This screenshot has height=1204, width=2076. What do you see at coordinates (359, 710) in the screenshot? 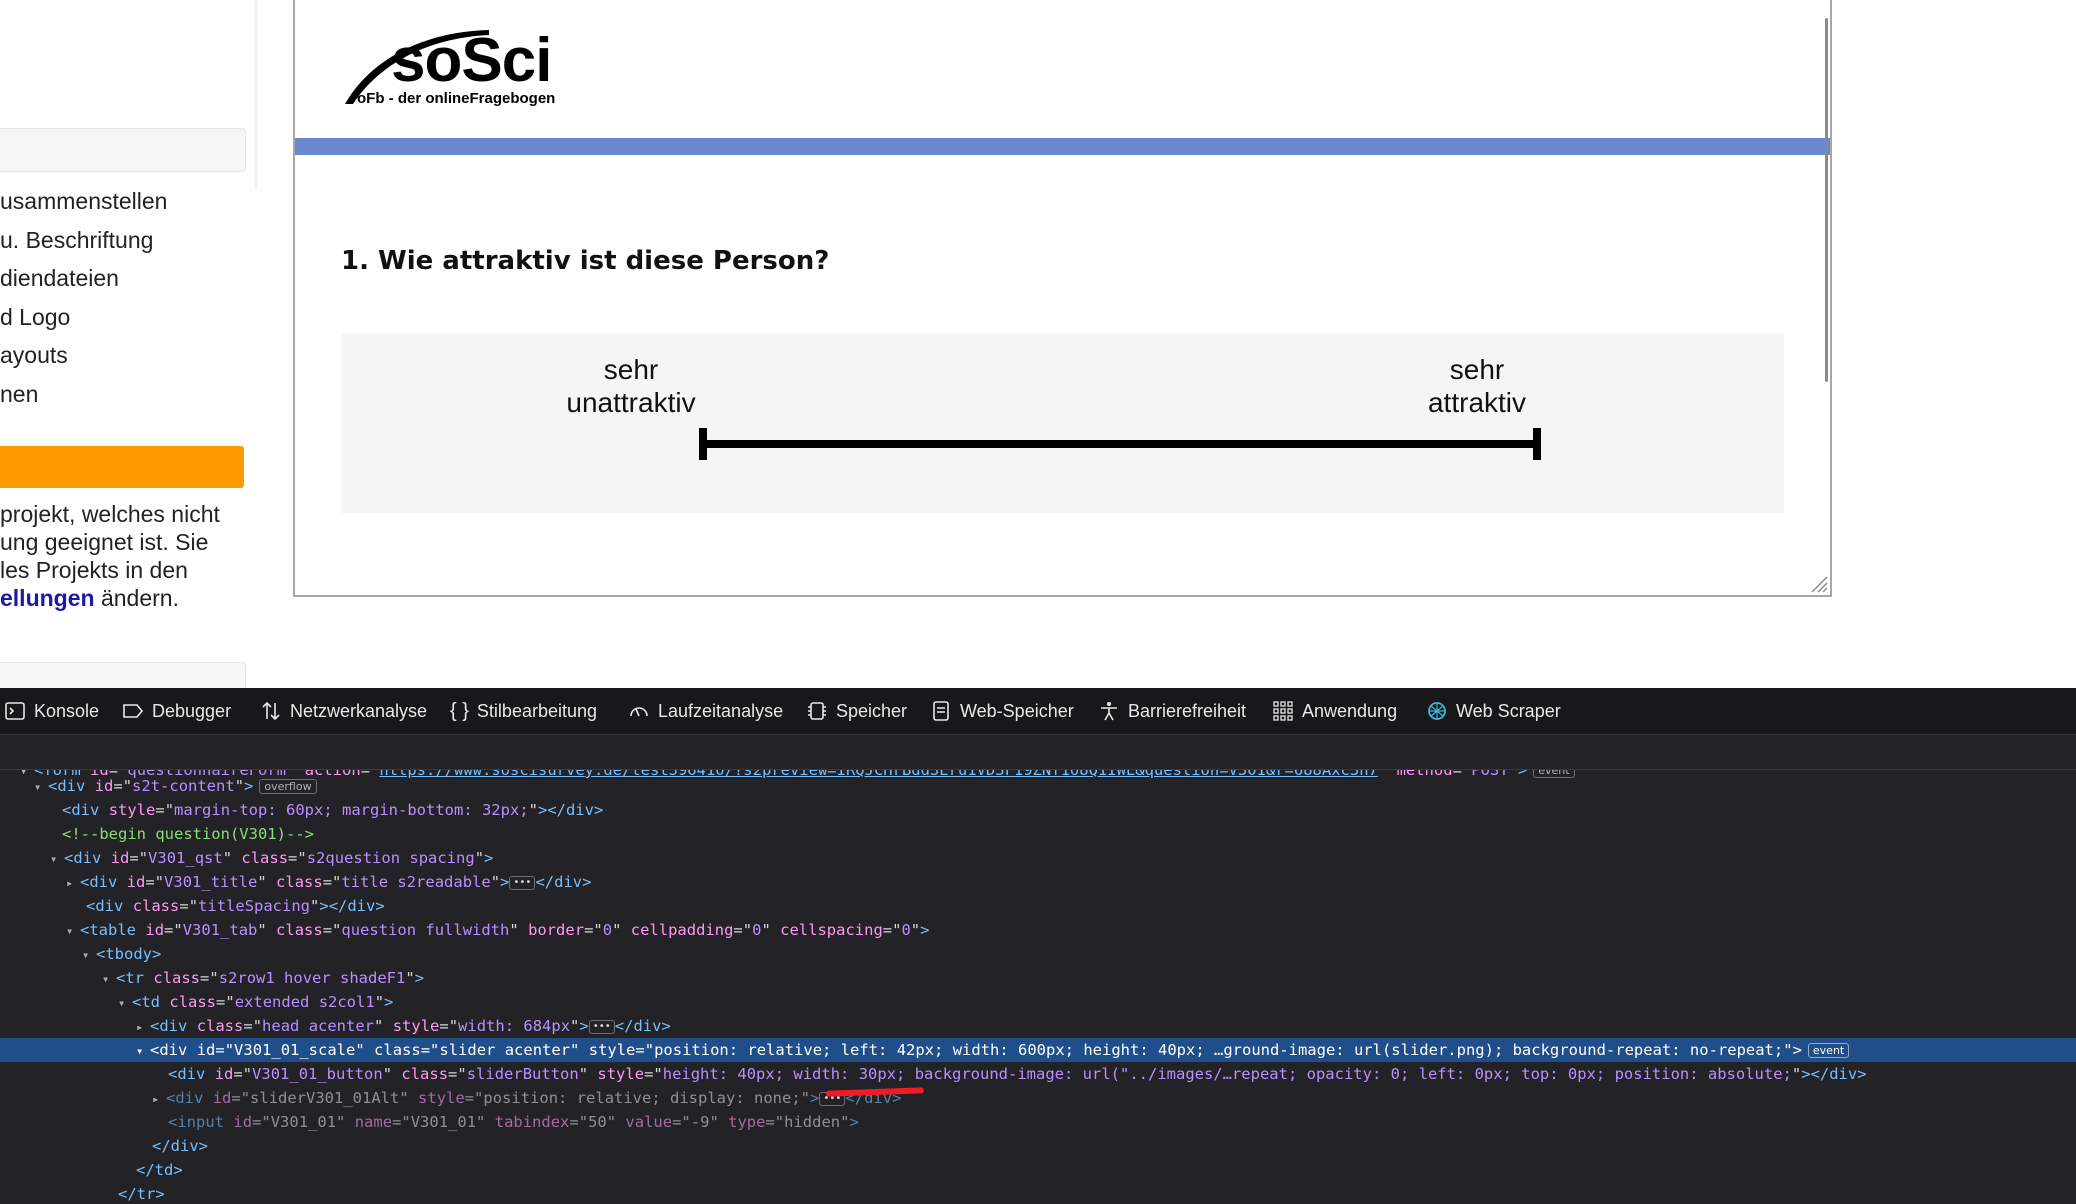
I see `tab-network-label: Netzwerkanalyse` at bounding box center [359, 710].